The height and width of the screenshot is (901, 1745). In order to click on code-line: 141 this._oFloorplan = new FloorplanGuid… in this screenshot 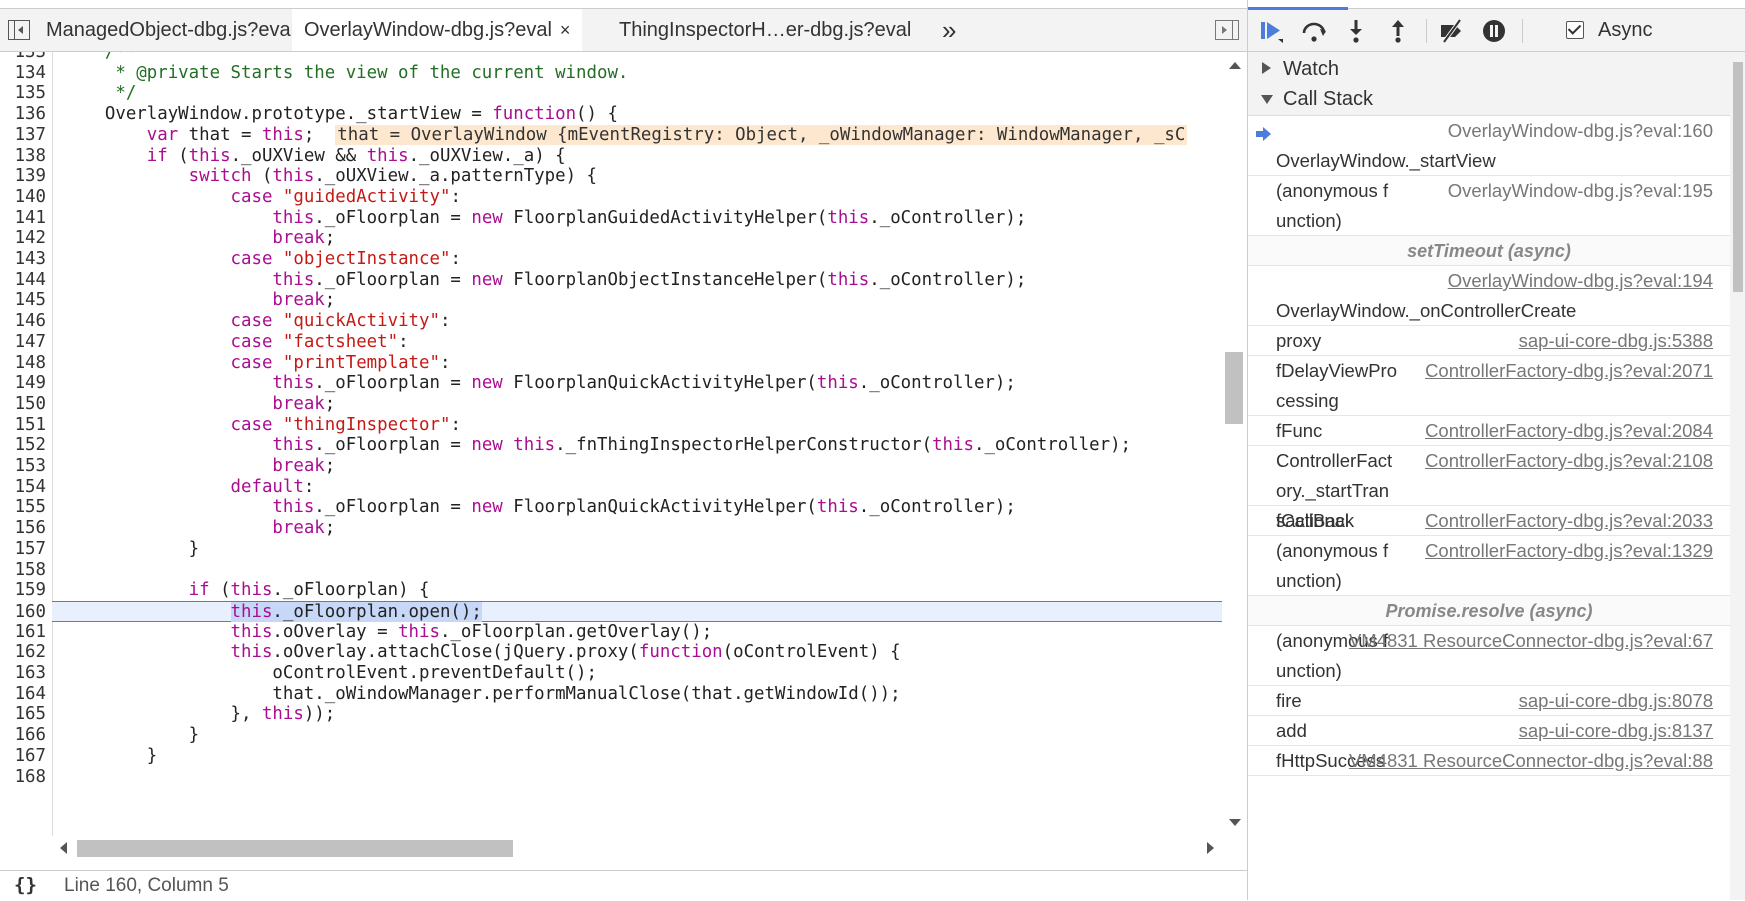, I will do `click(611, 218)`.